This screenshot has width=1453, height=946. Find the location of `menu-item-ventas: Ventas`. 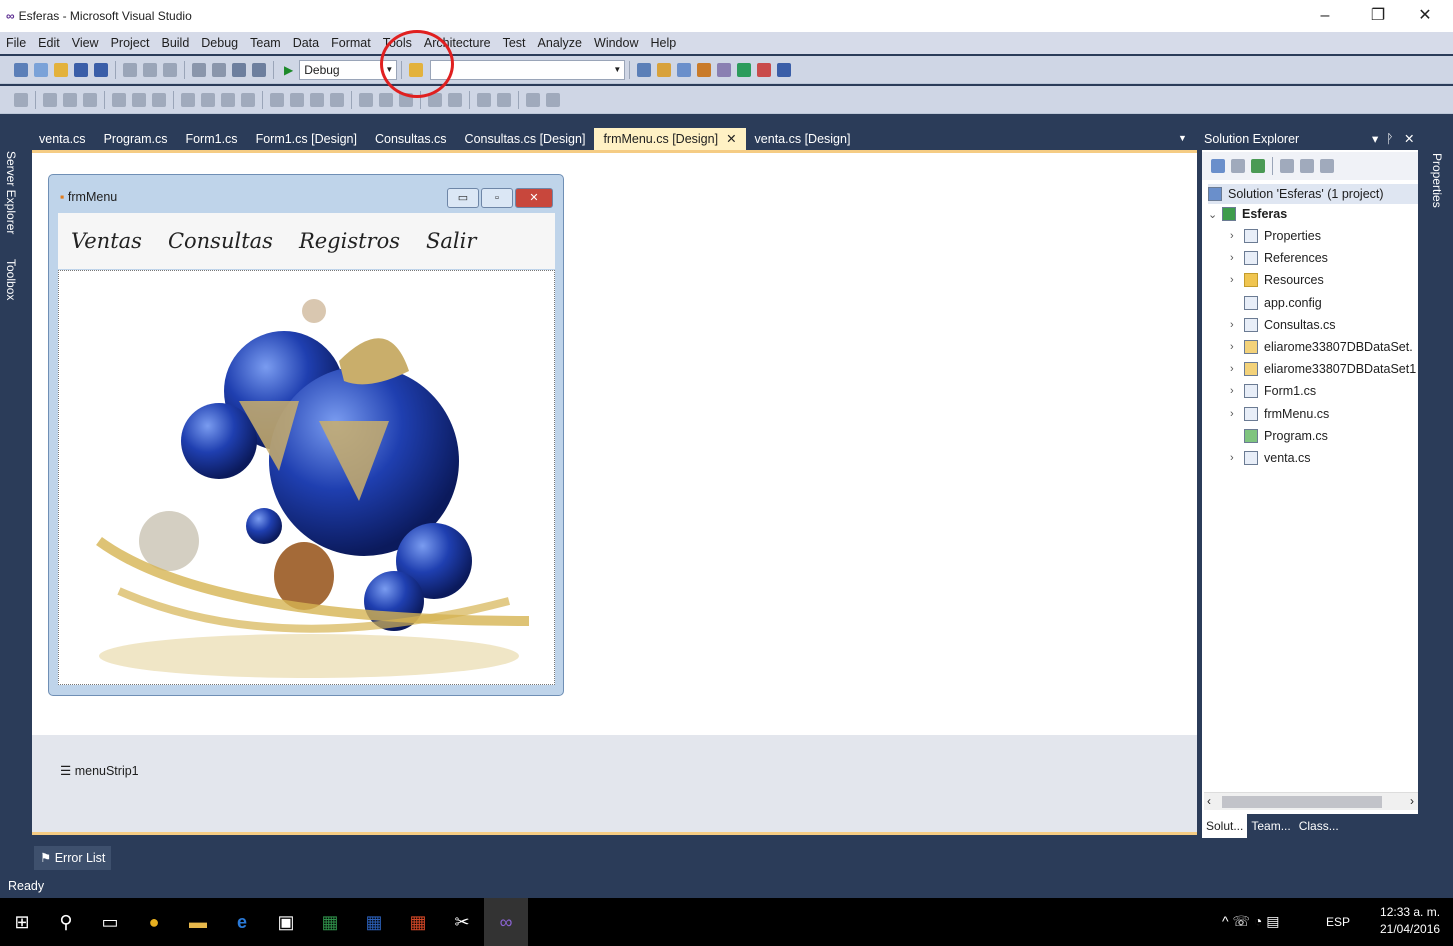

menu-item-ventas: Ventas is located at coordinates (106, 241).